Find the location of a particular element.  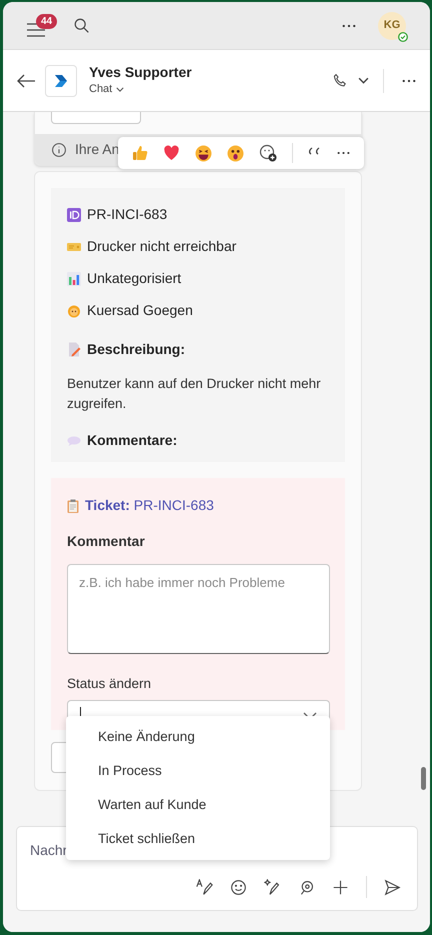

chat-name: Yves Supporter is located at coordinates (140, 72).